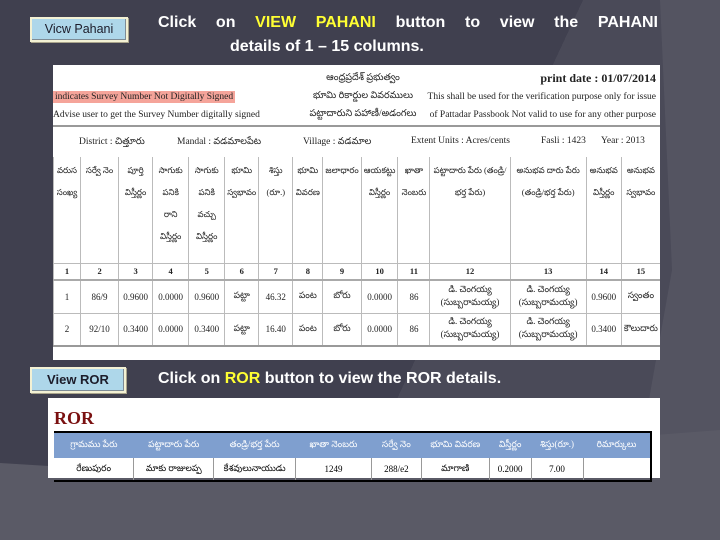  What do you see at coordinates (640, 330) in the screenshot?
I see `table-cell: కౌలుదారు` at bounding box center [640, 330].